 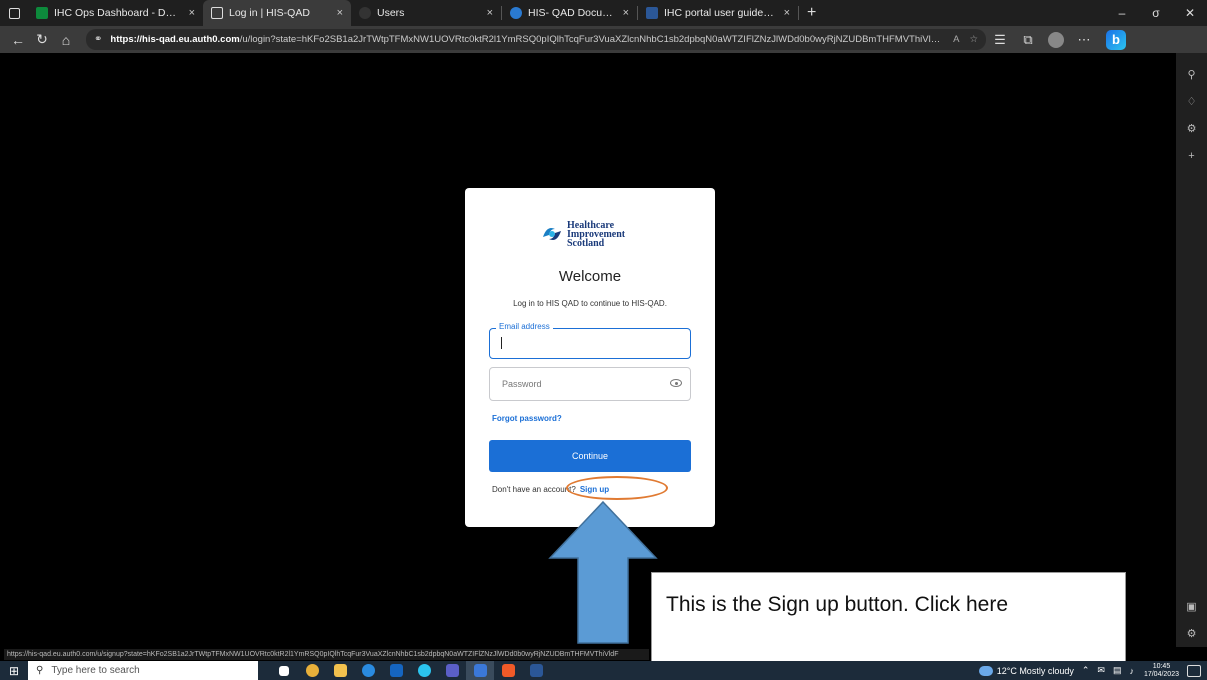 What do you see at coordinates (66, 40) in the screenshot?
I see `home-icon: ⌂` at bounding box center [66, 40].